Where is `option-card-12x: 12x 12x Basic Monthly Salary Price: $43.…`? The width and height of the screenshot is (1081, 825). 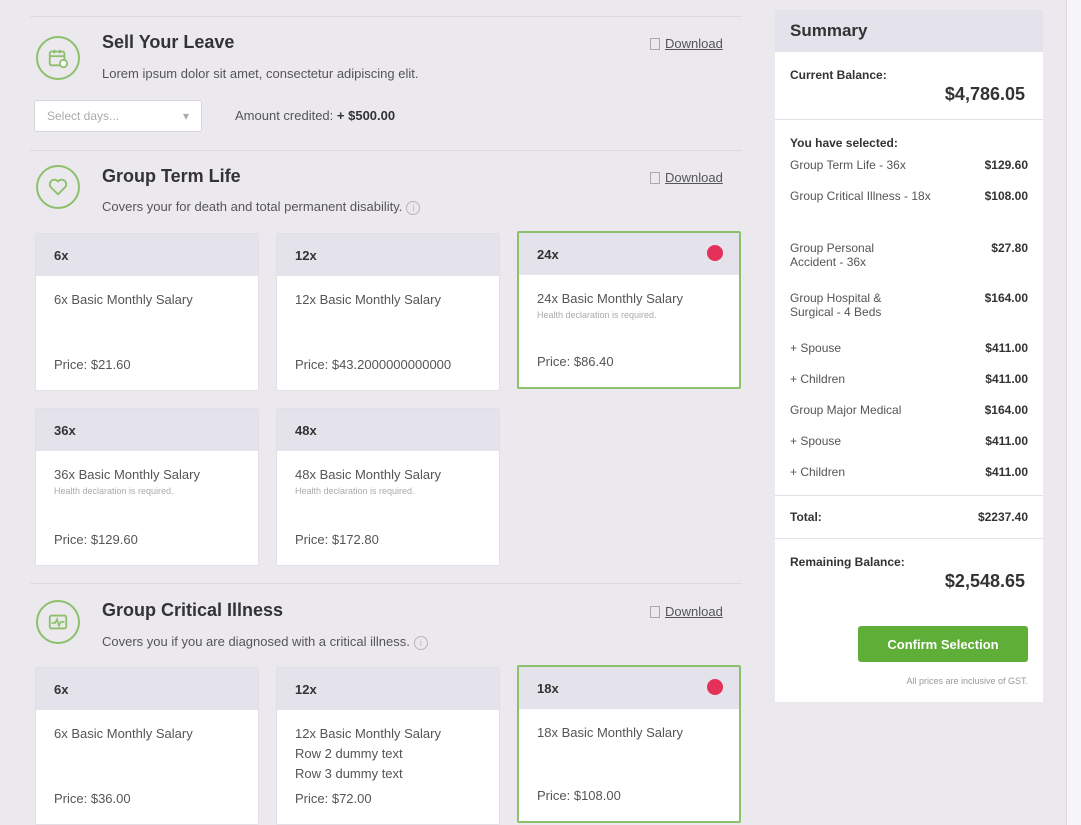
option-card-12x: 12x 12x Basic Monthly Salary Price: $43.… is located at coordinates (388, 312).